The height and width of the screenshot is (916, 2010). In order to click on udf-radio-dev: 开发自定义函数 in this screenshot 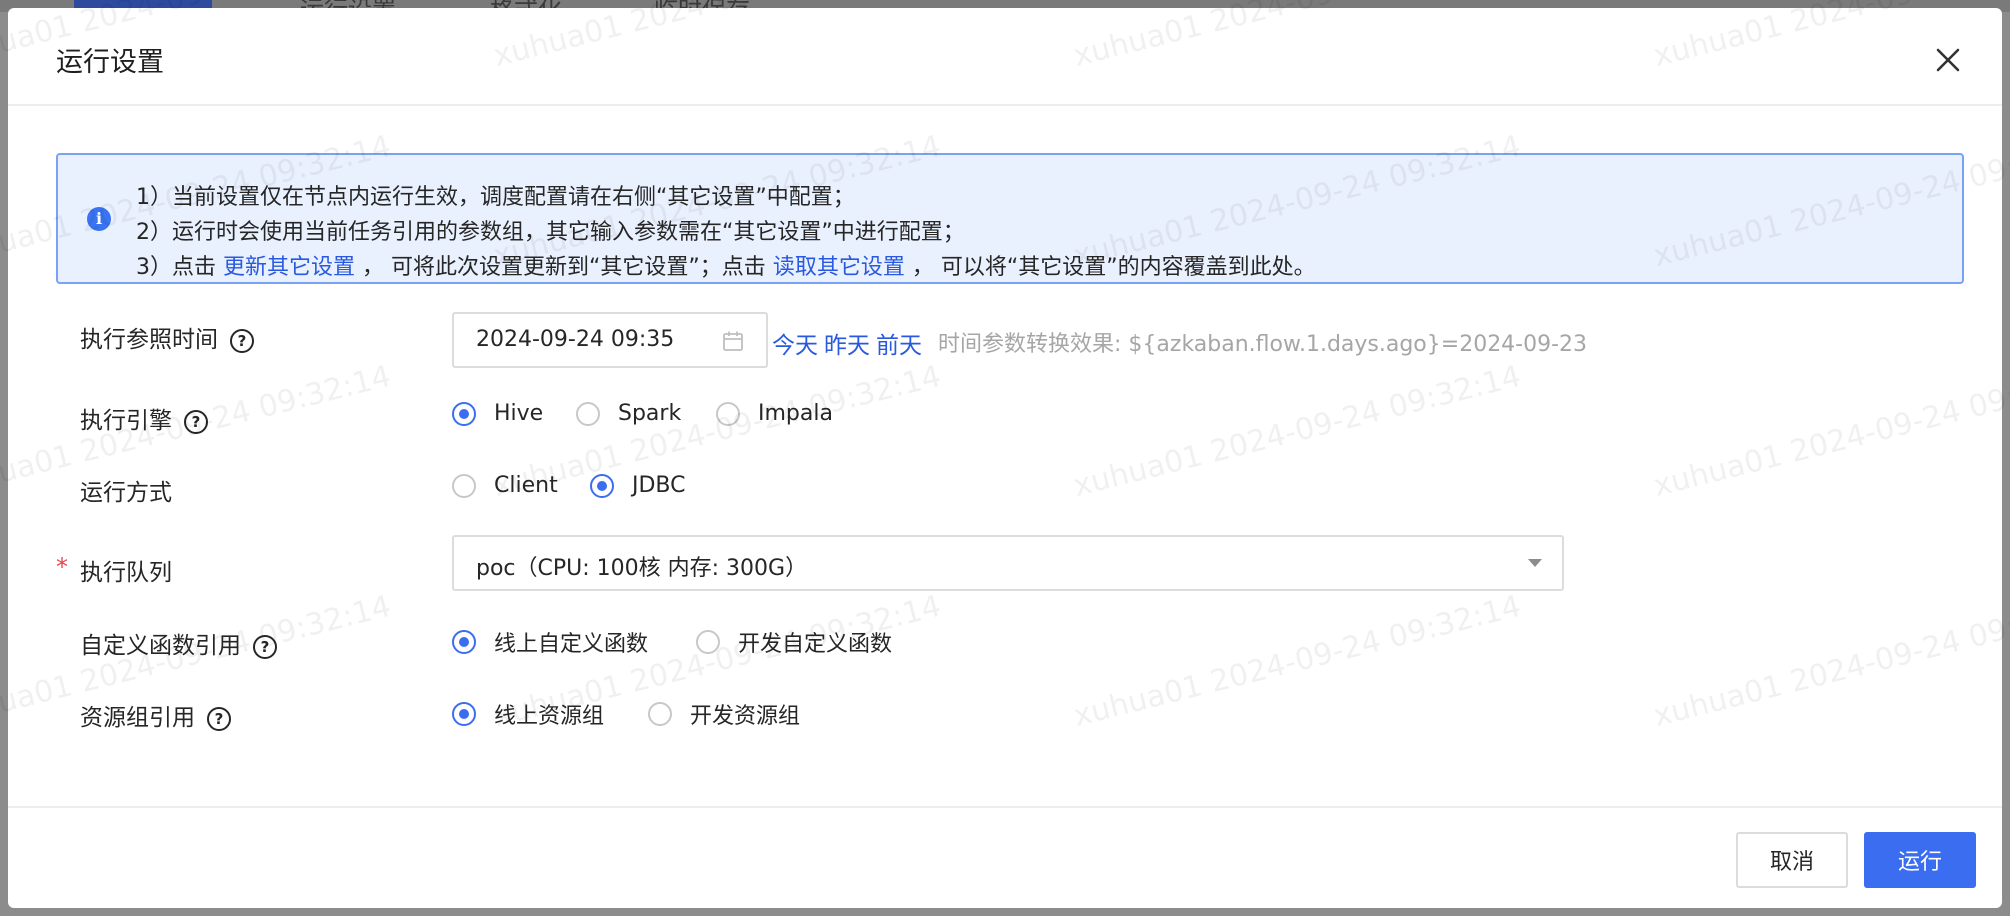, I will do `click(794, 642)`.